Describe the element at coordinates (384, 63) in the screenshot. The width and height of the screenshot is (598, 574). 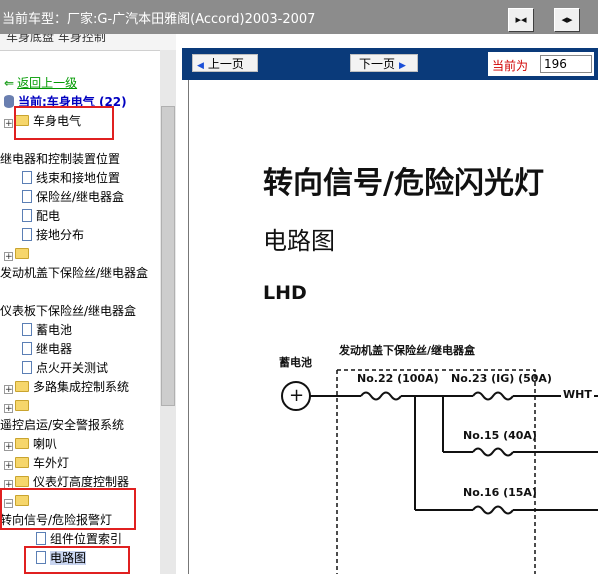
I see `next-page-button: 下一页 ▶` at that location.